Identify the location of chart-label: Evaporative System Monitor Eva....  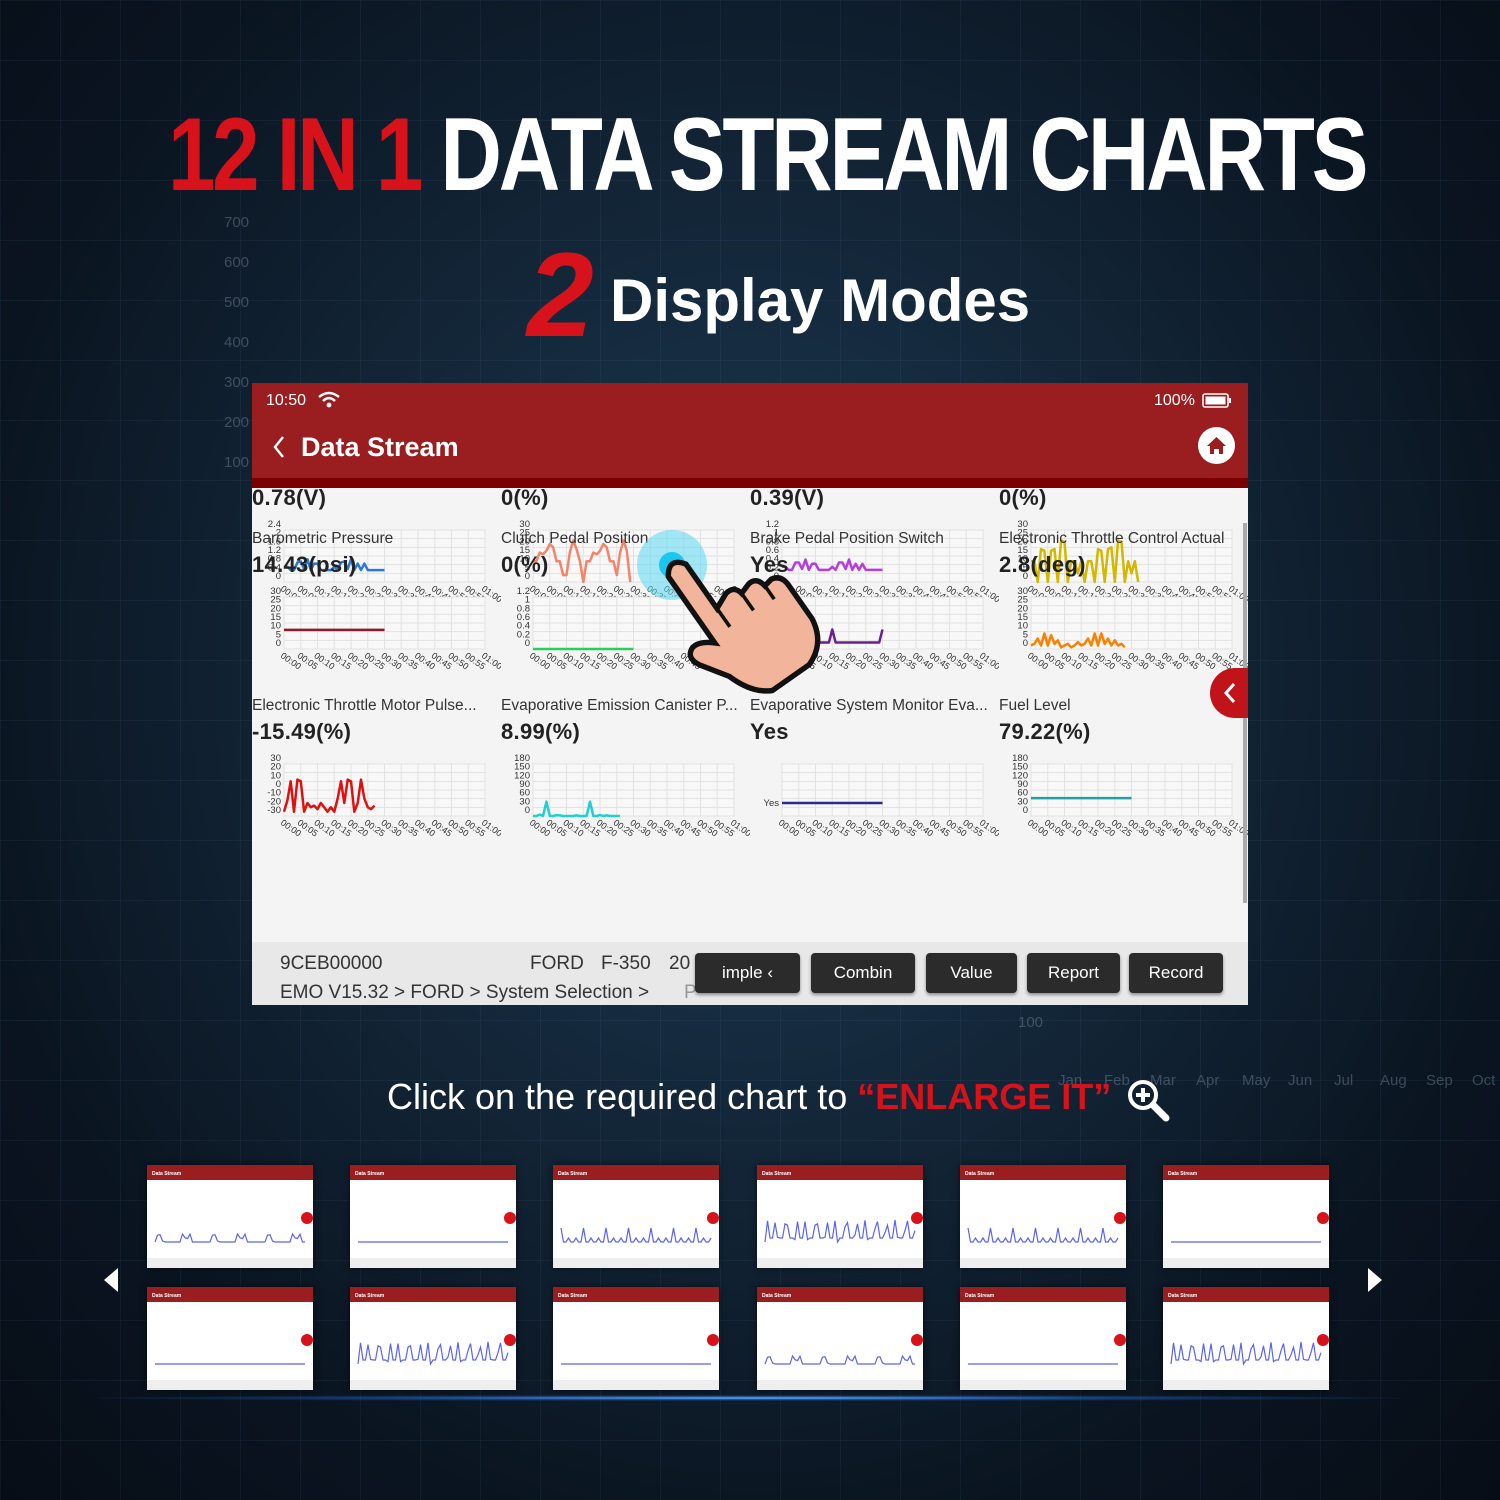
(869, 705).